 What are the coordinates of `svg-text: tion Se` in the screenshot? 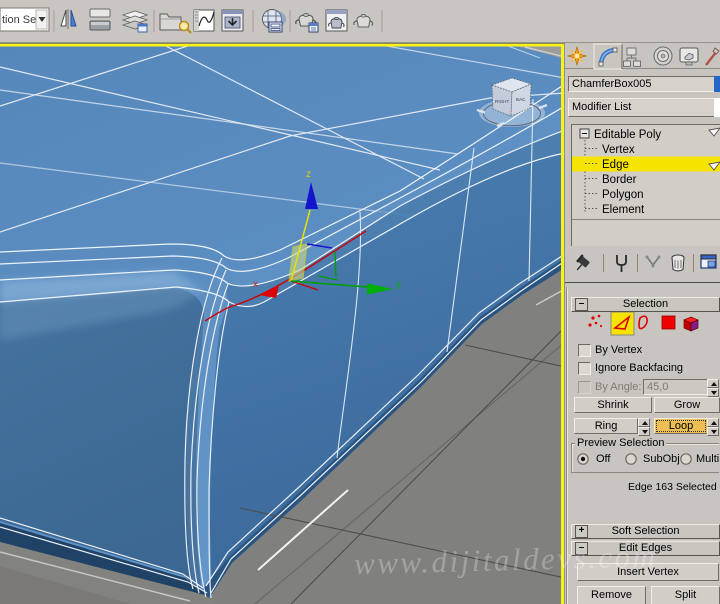 It's located at (19, 20).